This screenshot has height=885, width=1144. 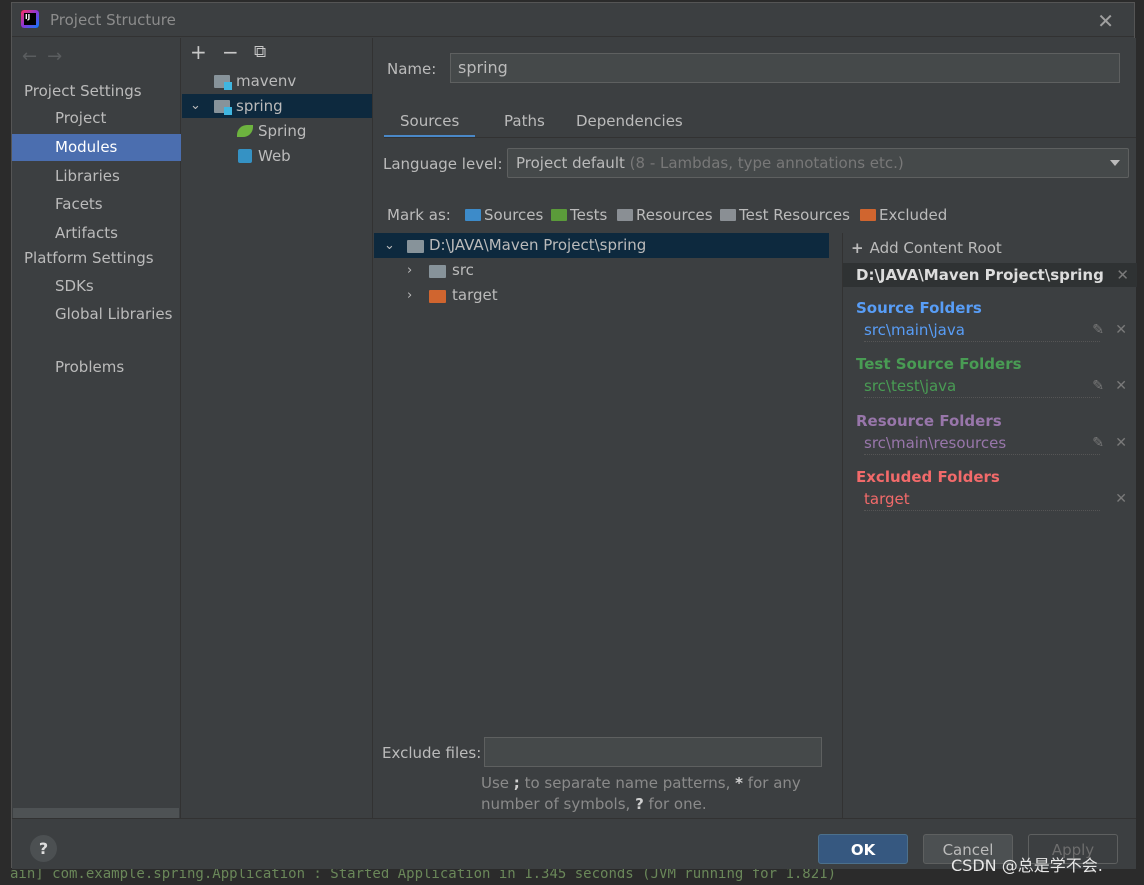 I want to click on nav-arrows: ←→, so click(x=47, y=56).